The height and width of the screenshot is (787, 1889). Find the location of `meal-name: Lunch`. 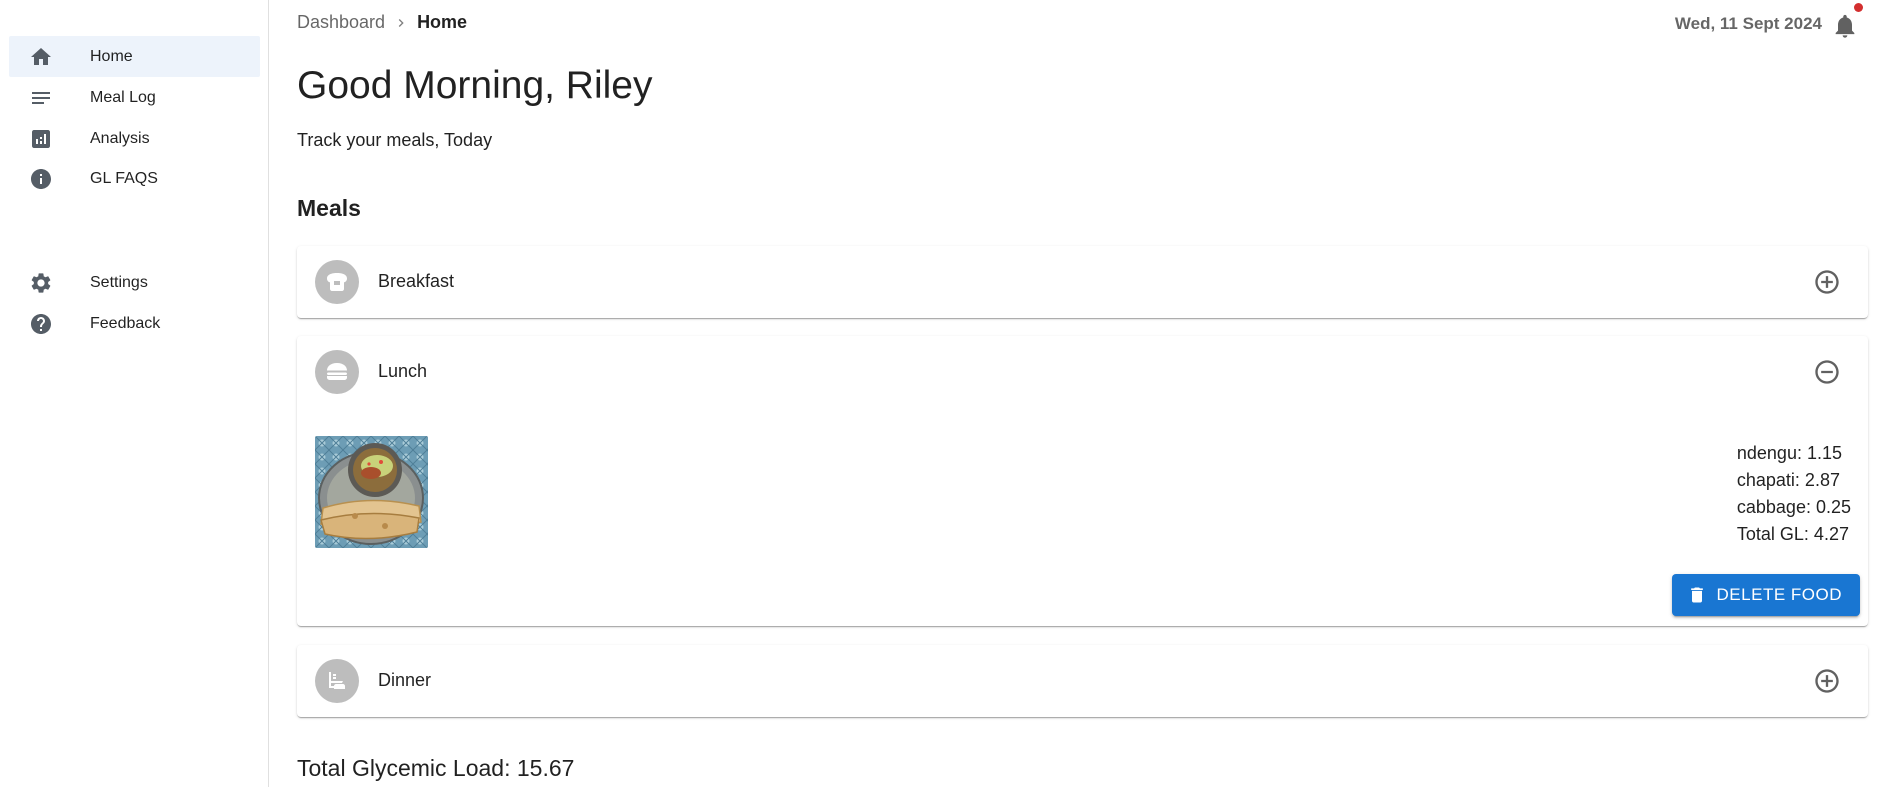

meal-name: Lunch is located at coordinates (403, 371).